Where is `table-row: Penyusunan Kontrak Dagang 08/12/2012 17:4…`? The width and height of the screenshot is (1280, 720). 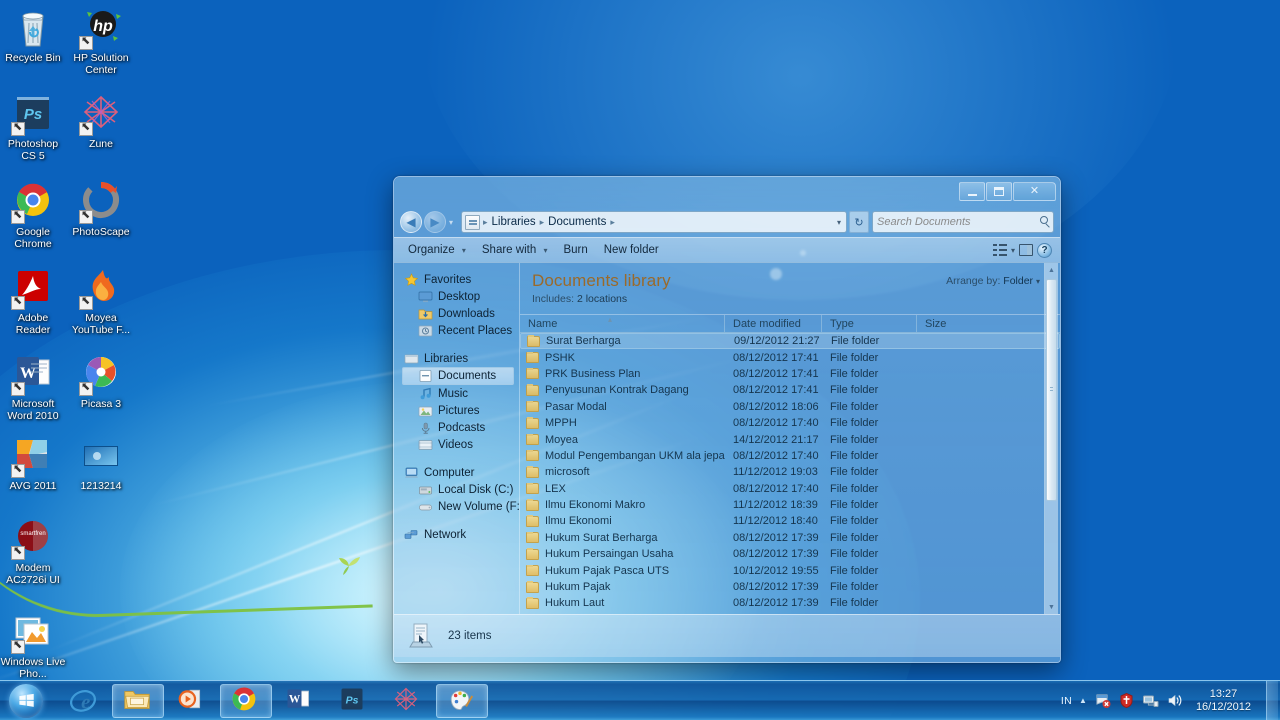 table-row: Penyusunan Kontrak Dagang 08/12/2012 17:4… is located at coordinates (790, 390).